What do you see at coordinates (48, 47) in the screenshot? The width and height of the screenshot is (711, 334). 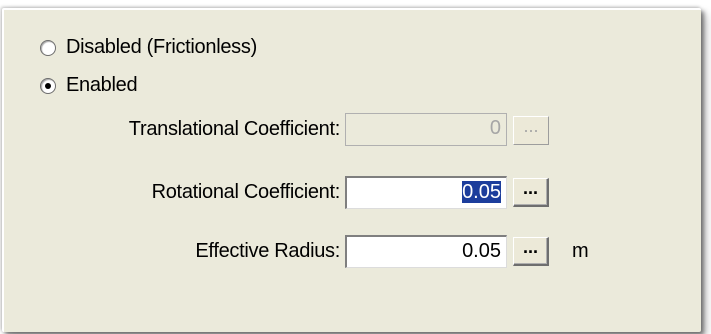 I see `radio-button-unchecked` at bounding box center [48, 47].